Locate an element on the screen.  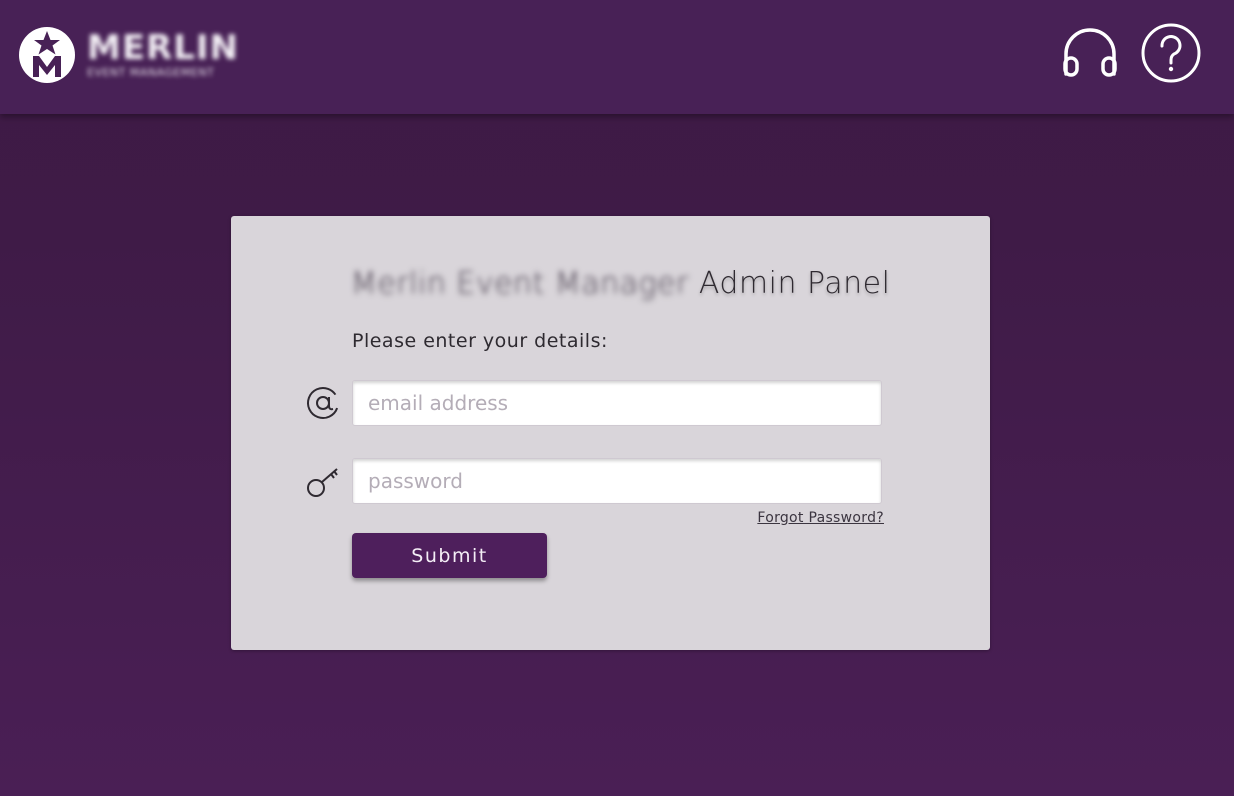
email-field is located at coordinates (617, 403).